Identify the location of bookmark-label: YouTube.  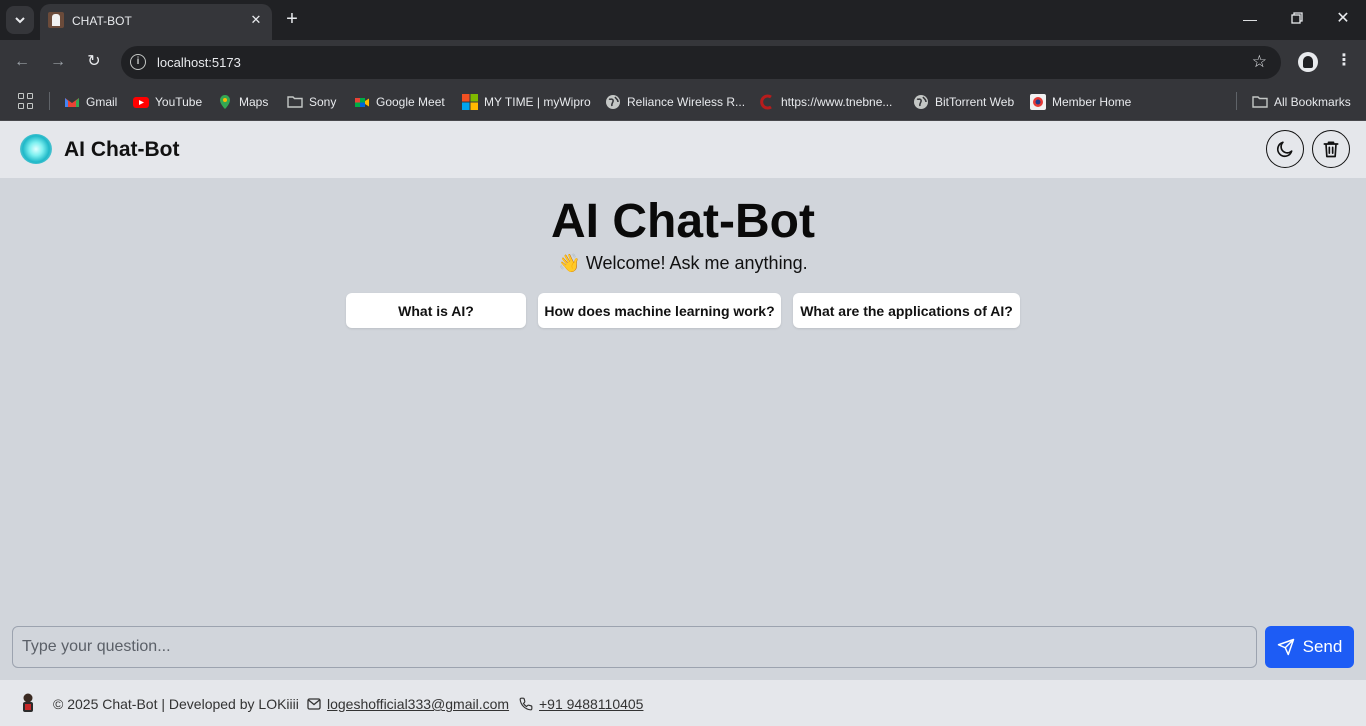
(179, 102).